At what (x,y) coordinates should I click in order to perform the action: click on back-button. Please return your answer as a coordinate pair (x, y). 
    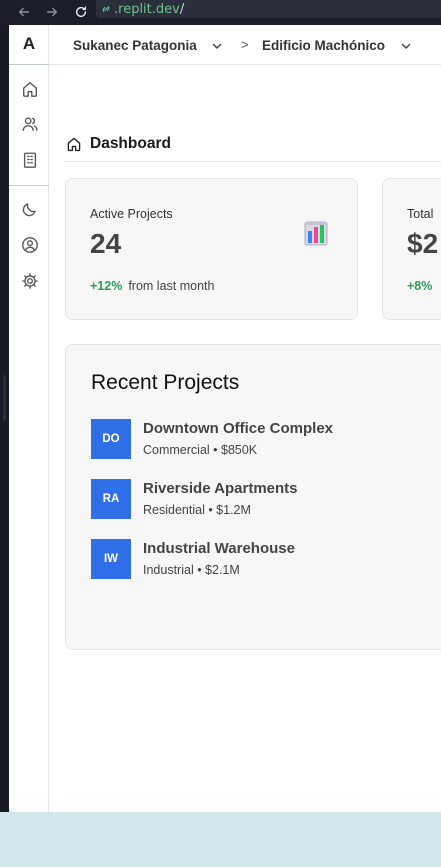
    Looking at the image, I should click on (24, 12).